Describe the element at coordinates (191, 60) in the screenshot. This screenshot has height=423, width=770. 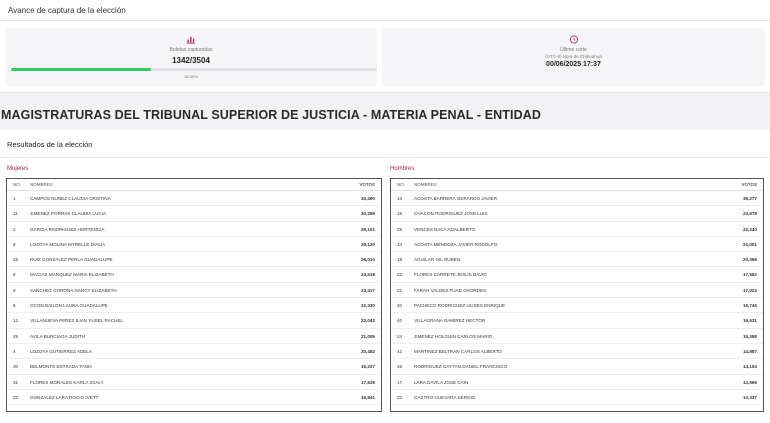
I see `ballots-captured-value: 1342/3504` at that location.